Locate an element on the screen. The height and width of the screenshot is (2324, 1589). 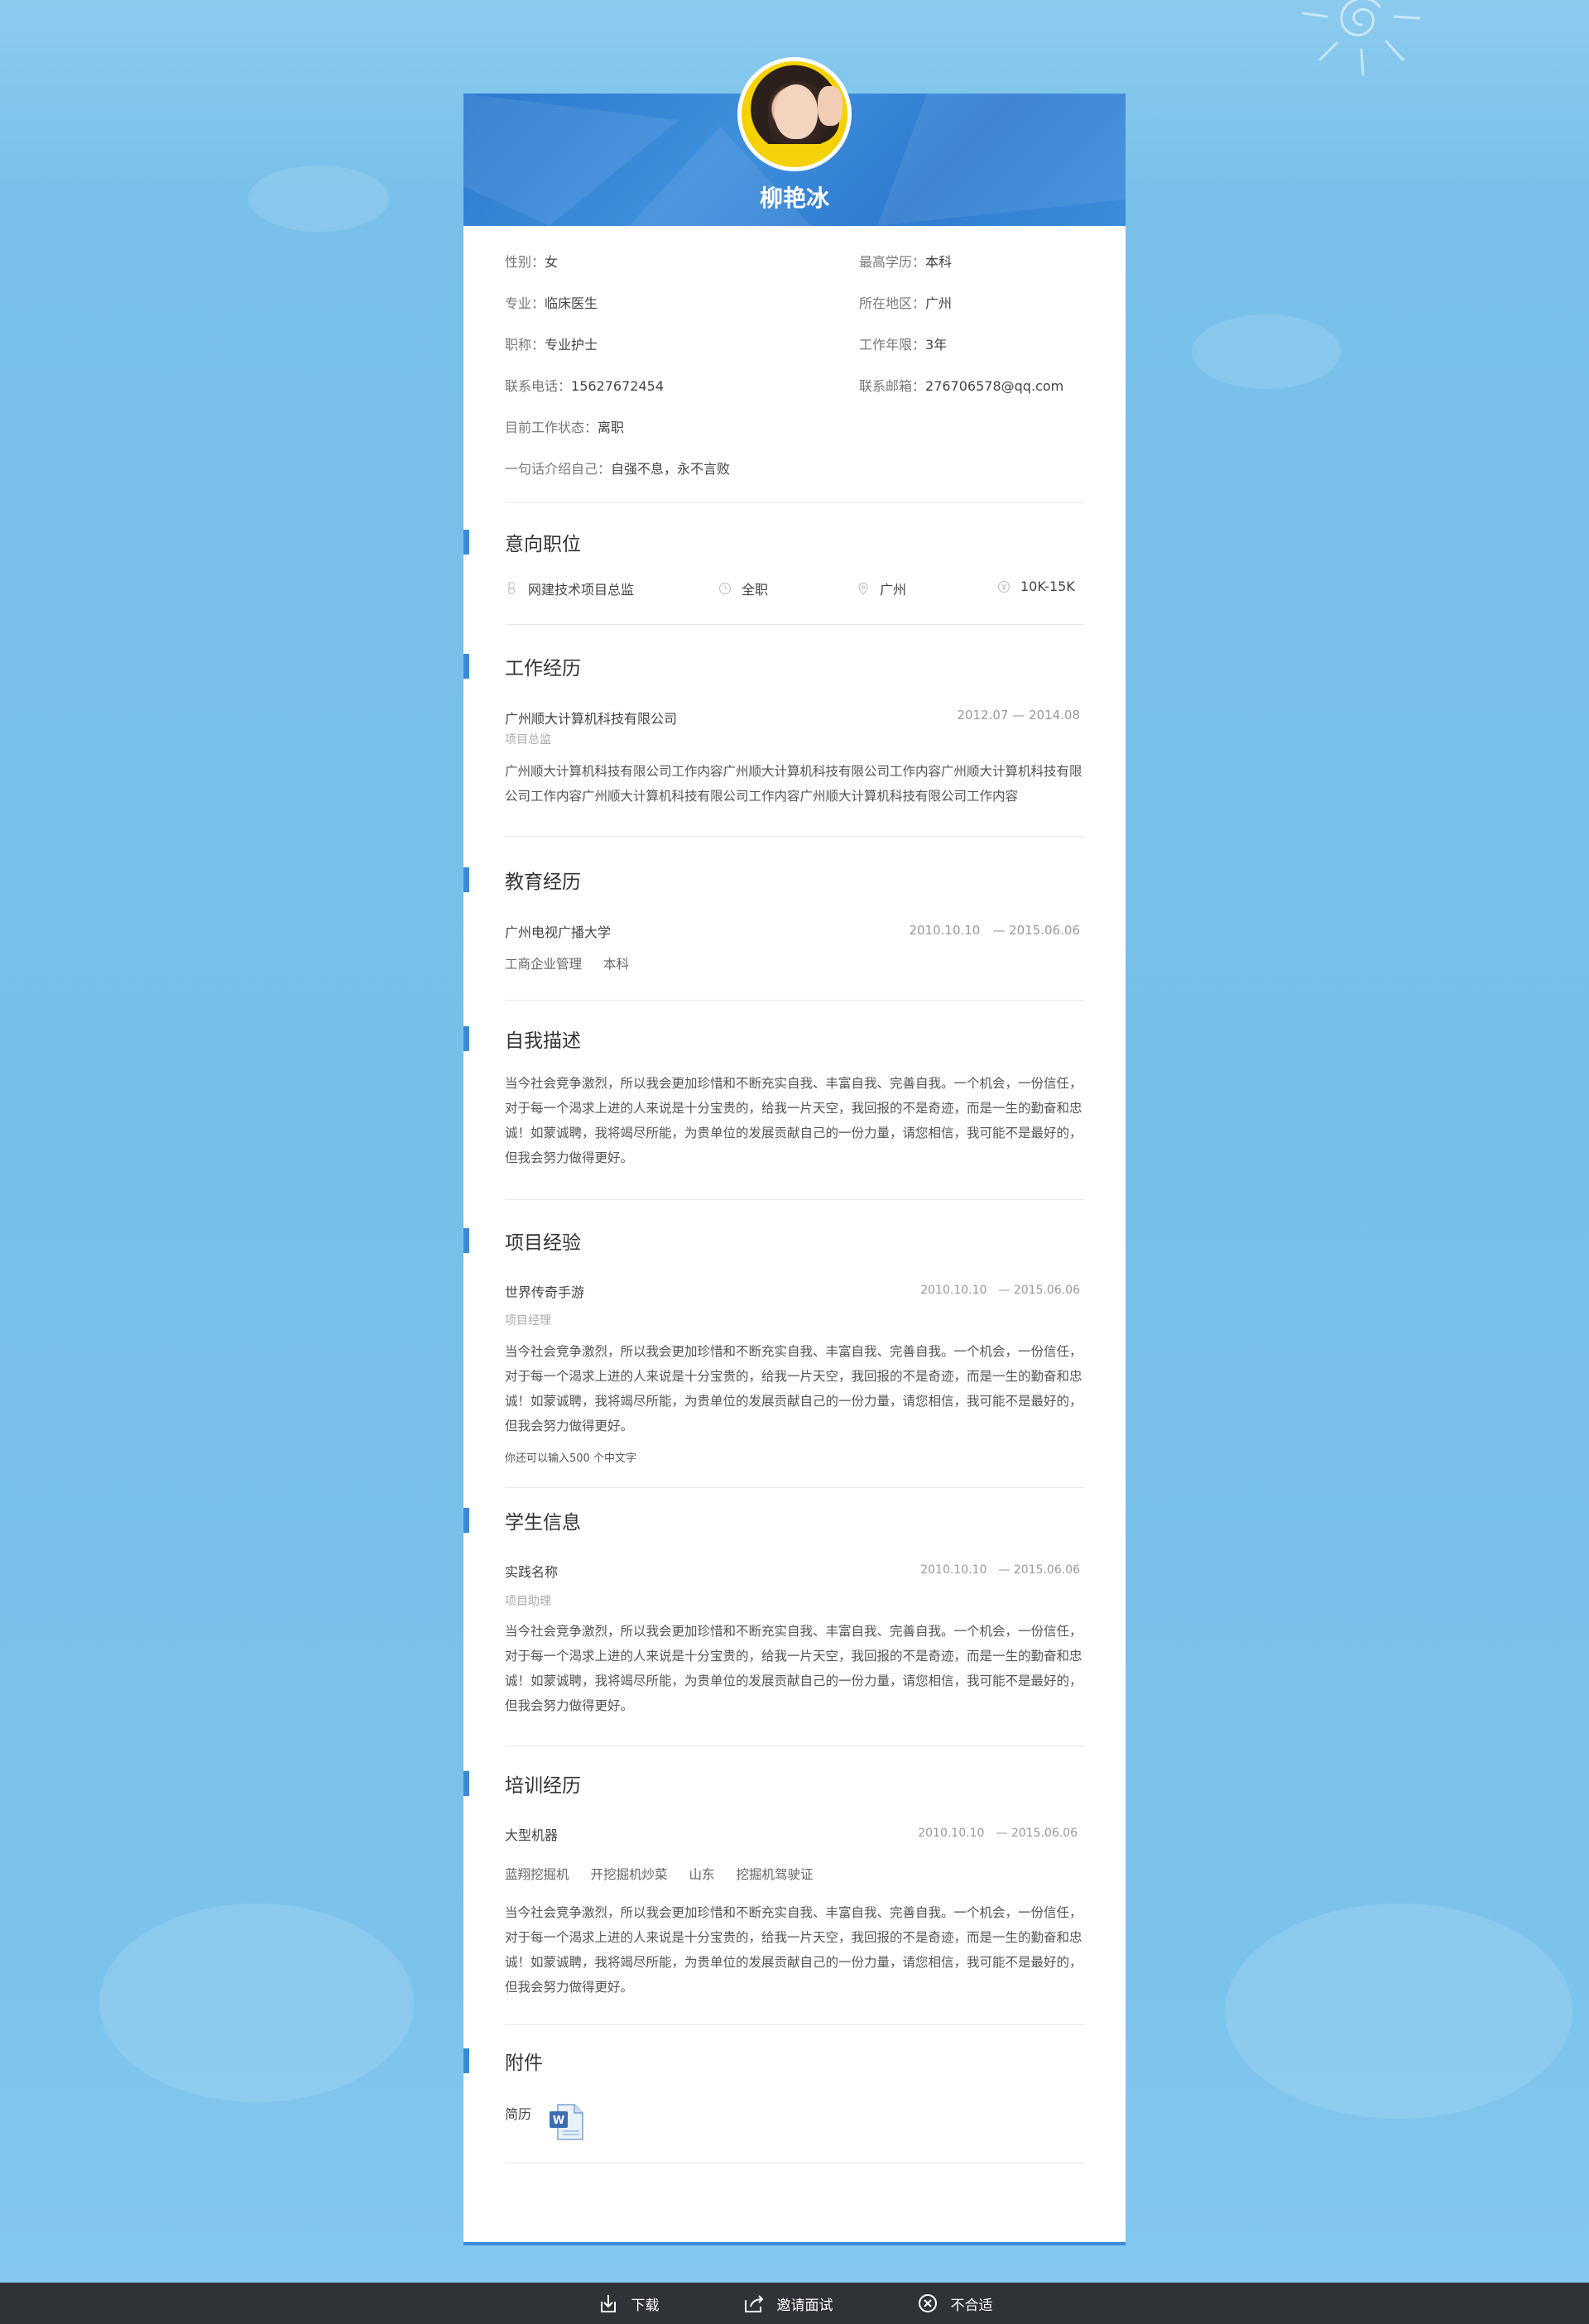
close-circle-icon is located at coordinates (928, 2303).